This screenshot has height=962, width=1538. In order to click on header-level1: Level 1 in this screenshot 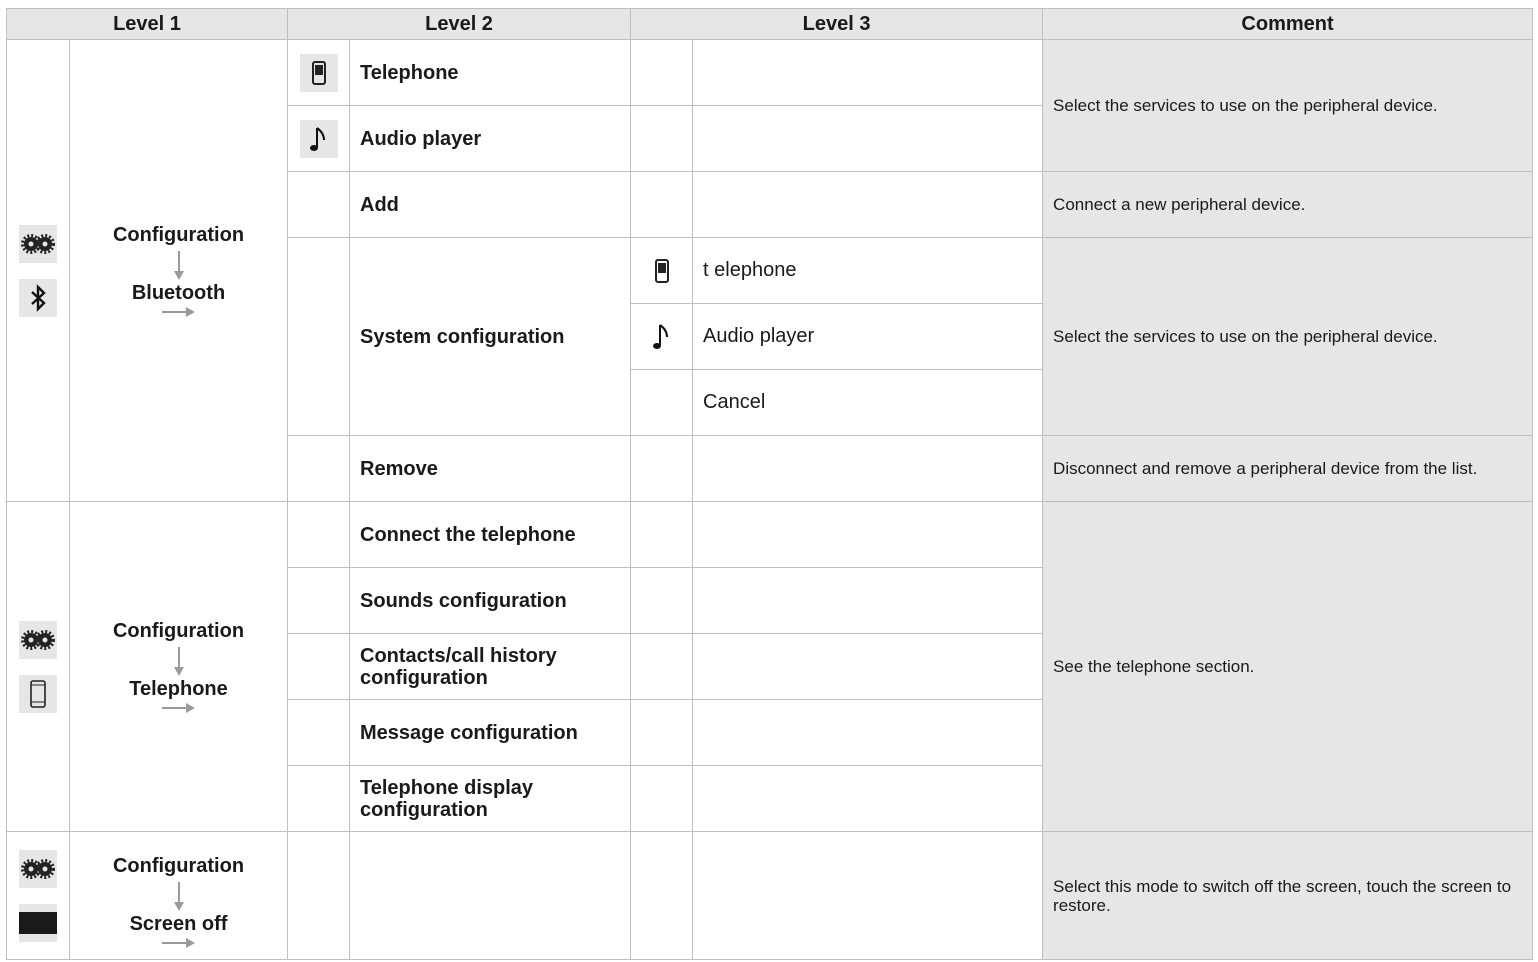, I will do `click(147, 24)`.